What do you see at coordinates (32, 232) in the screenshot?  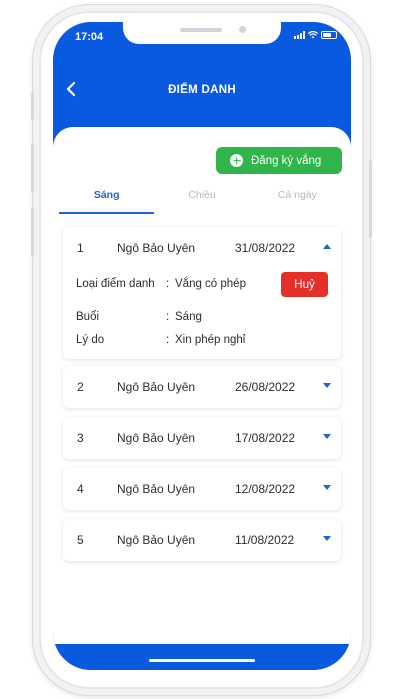 I see `volume-down-button` at bounding box center [32, 232].